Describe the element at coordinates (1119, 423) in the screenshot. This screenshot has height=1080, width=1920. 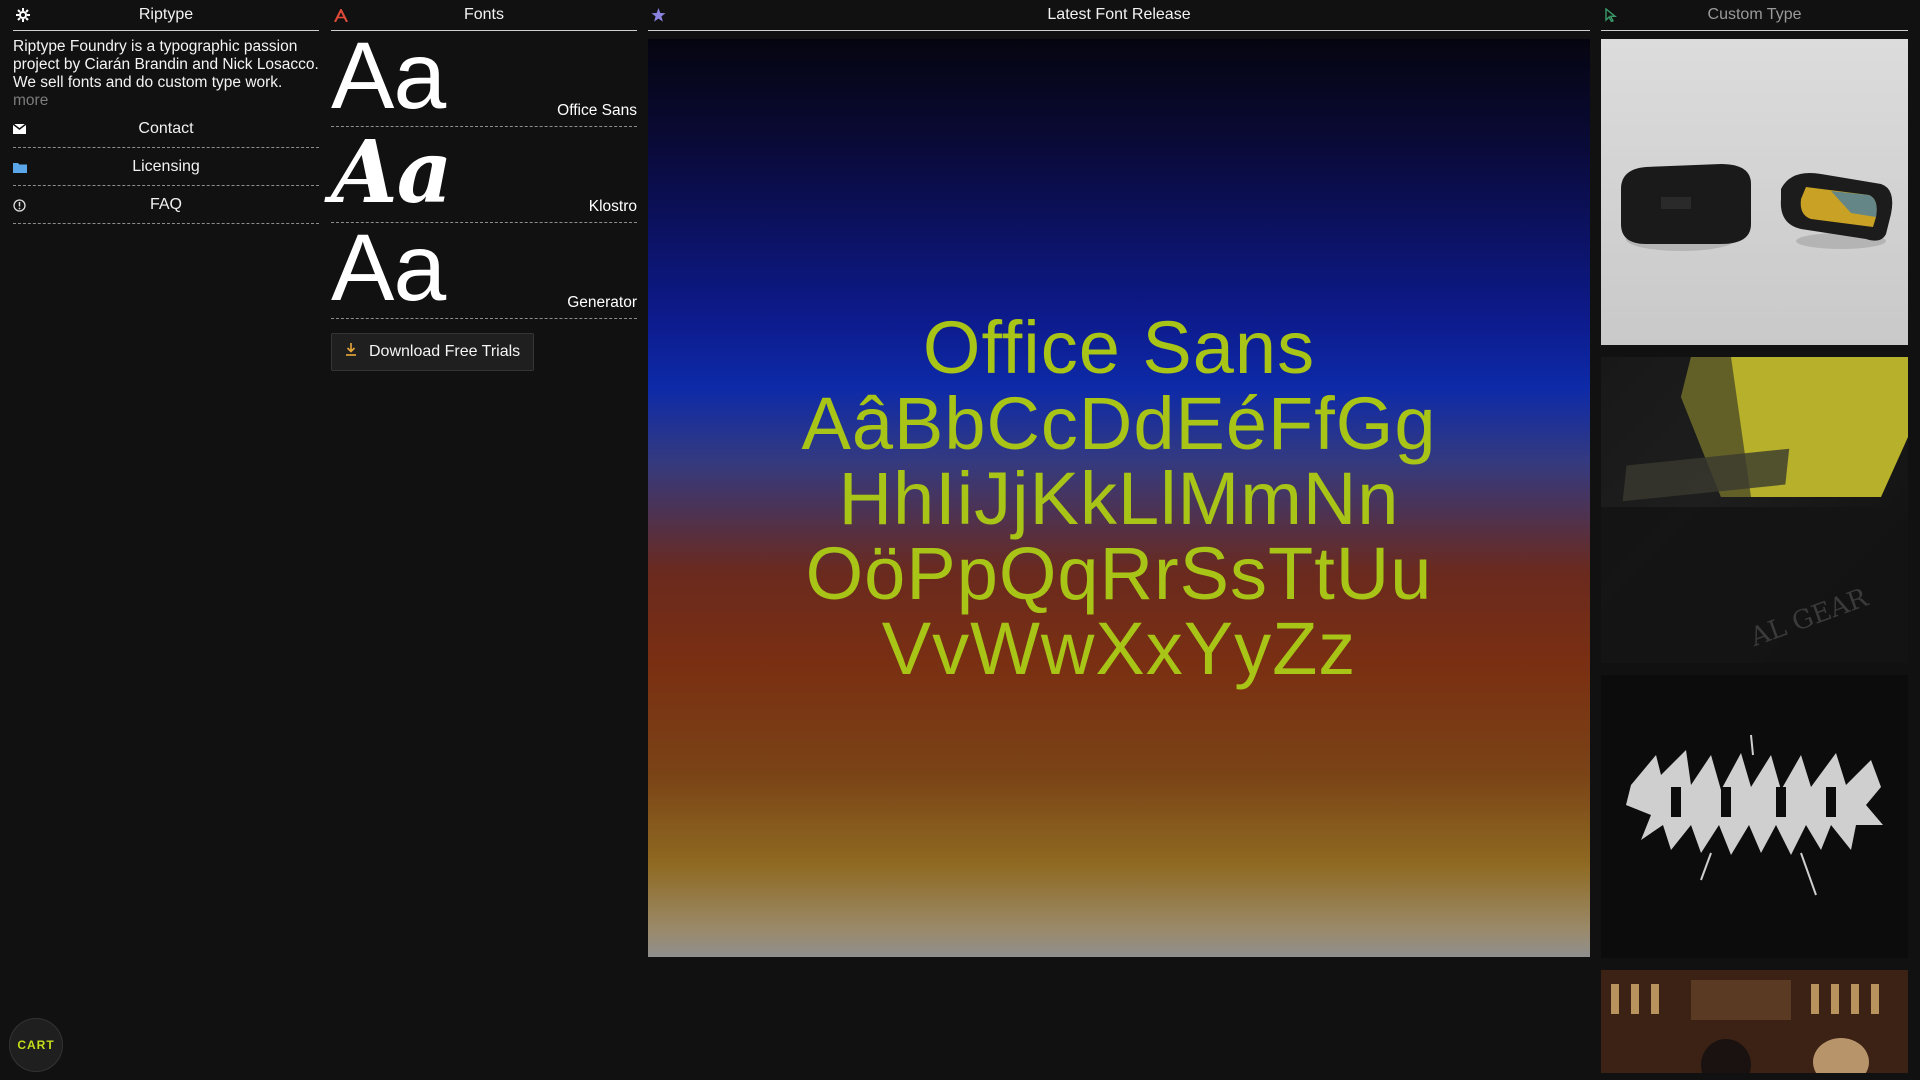
I see `specimen-line: AâBbCcDdEéFfGg` at that location.